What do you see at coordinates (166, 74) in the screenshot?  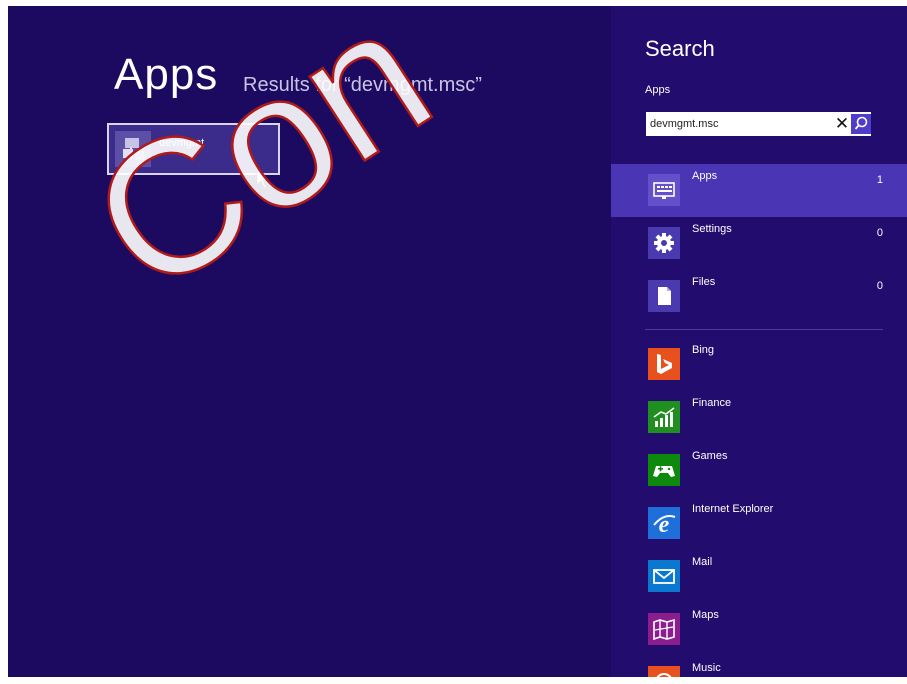 I see `results-heading: Apps` at bounding box center [166, 74].